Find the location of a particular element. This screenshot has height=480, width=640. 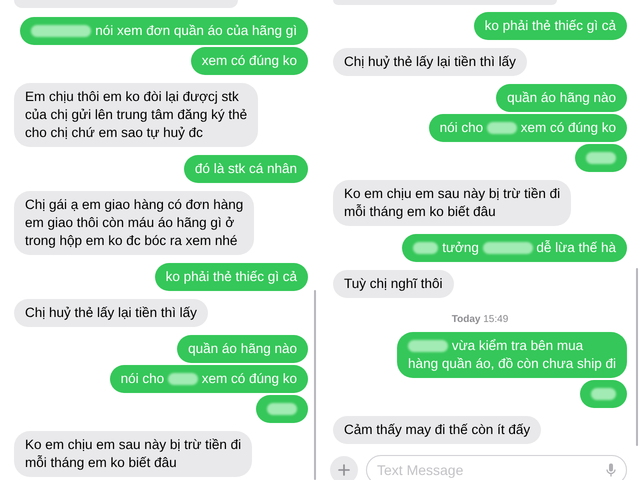

message-text: tưởng is located at coordinates (460, 248).